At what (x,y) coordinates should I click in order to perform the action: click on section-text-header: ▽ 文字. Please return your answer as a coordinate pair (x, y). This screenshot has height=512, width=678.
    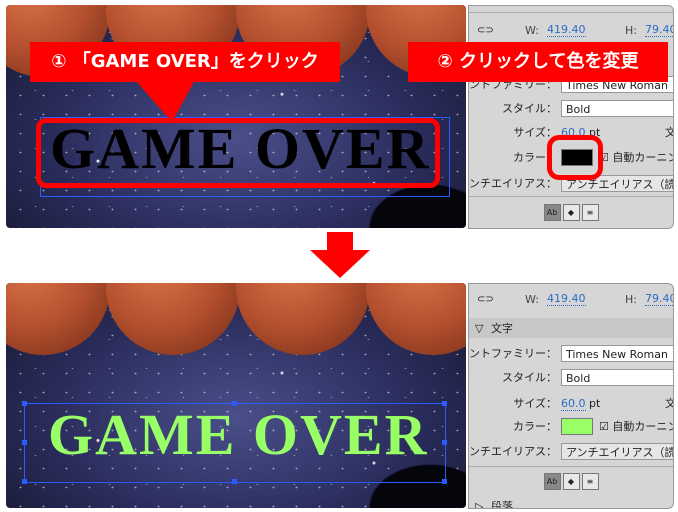
    Looking at the image, I should click on (571, 328).